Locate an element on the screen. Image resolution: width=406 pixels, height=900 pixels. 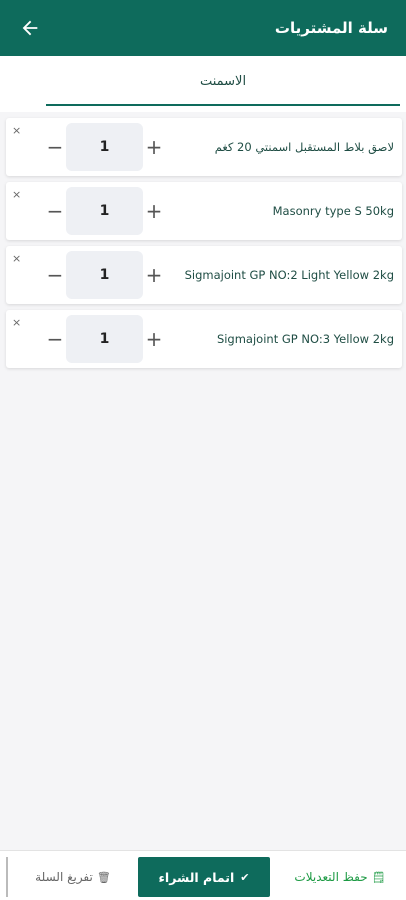
save-changes-button: 🗒 حفظ التعديلات is located at coordinates (340, 877).